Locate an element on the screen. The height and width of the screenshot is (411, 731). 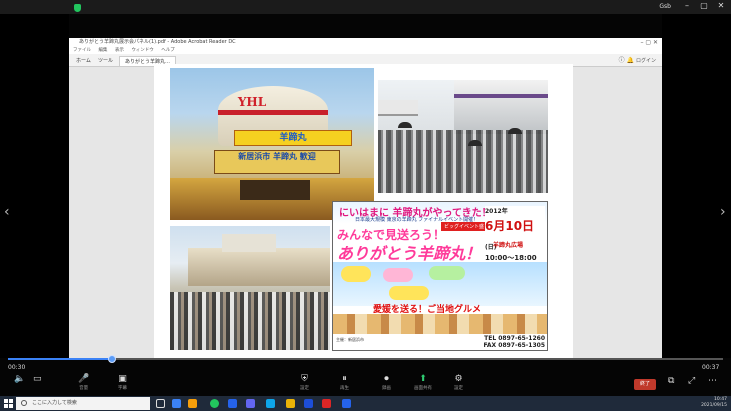
player-top-bar: Gsb – ▢ ✕ is located at coordinates (365, 7).